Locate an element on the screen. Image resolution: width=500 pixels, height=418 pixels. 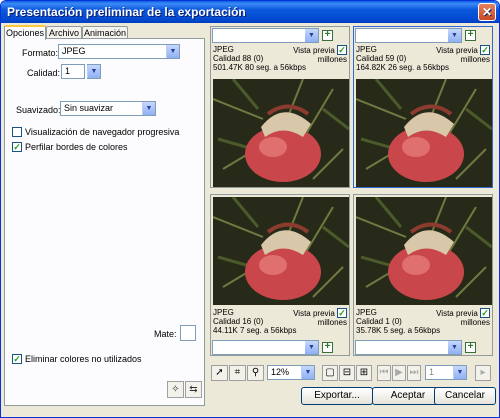
preview-size: 35.78K 5 seg. a 56kbps is located at coordinates (398, 330).